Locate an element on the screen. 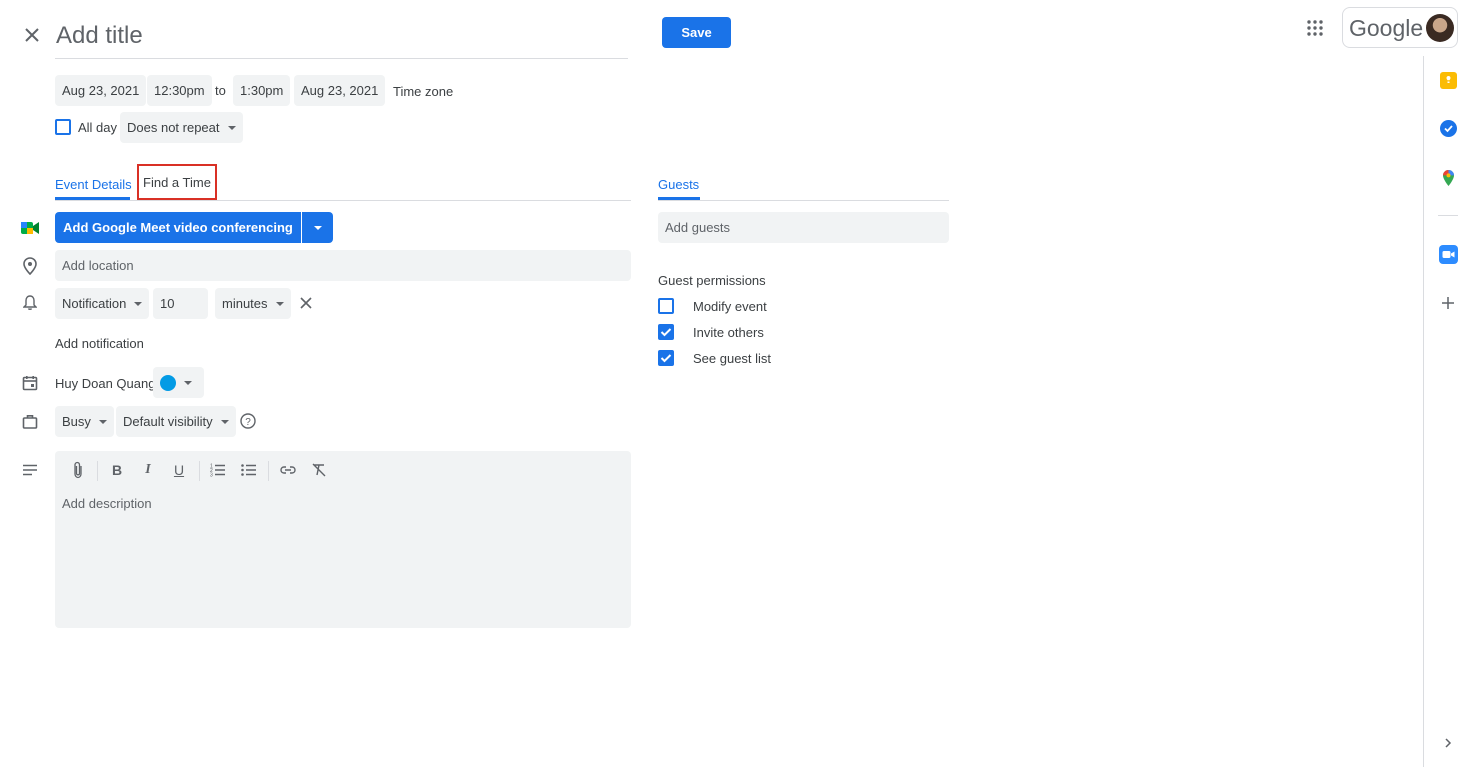  maps-icon is located at coordinates (1448, 178).